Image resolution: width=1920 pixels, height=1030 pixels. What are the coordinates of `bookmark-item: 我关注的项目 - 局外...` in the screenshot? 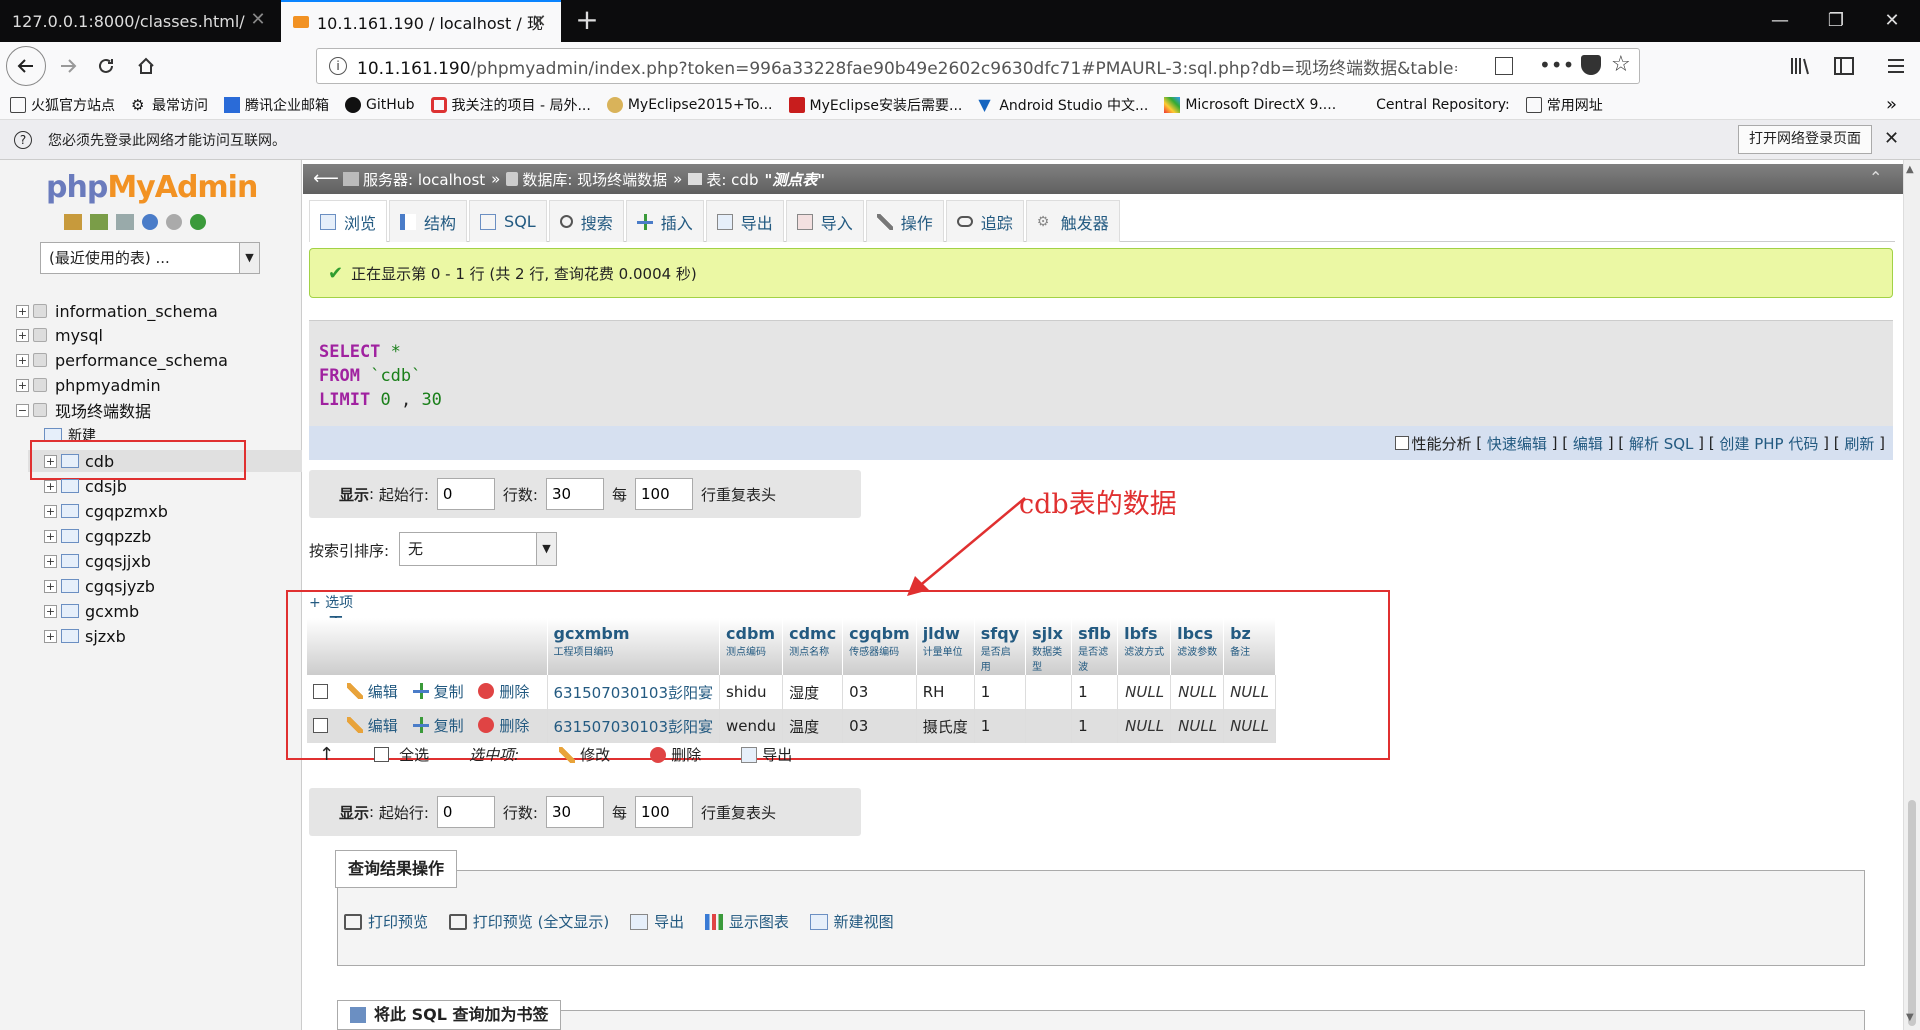 It's located at (510, 105).